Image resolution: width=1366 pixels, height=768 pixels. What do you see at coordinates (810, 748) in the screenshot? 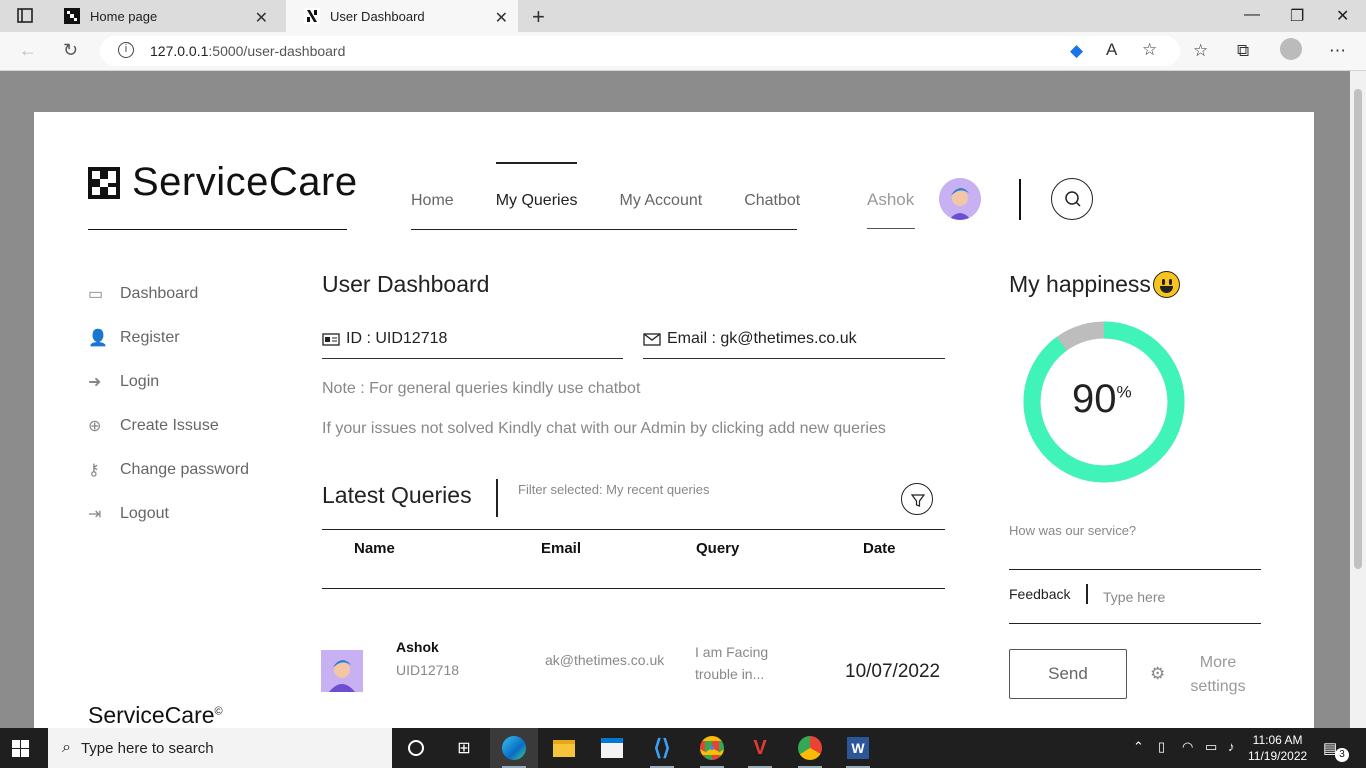
I see `chrome-profile-icon` at bounding box center [810, 748].